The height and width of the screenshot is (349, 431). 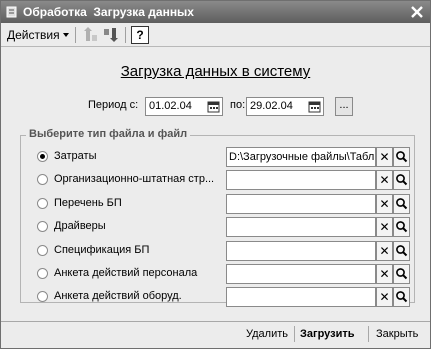 What do you see at coordinates (215, 12) in the screenshot?
I see `title-bar: Обработка Загрузка данных` at bounding box center [215, 12].